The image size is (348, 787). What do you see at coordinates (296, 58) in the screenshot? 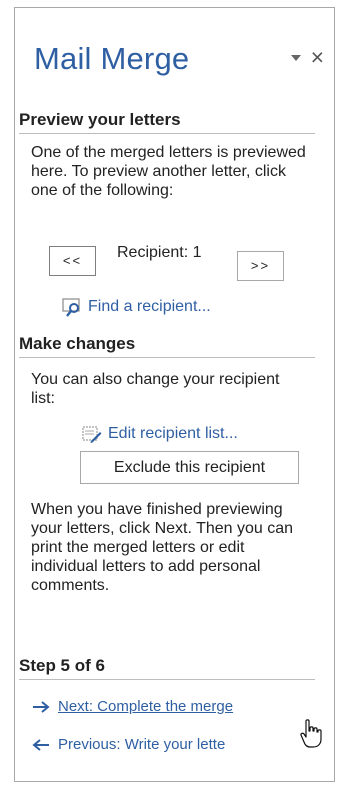
I see `triangle-down-icon` at bounding box center [296, 58].